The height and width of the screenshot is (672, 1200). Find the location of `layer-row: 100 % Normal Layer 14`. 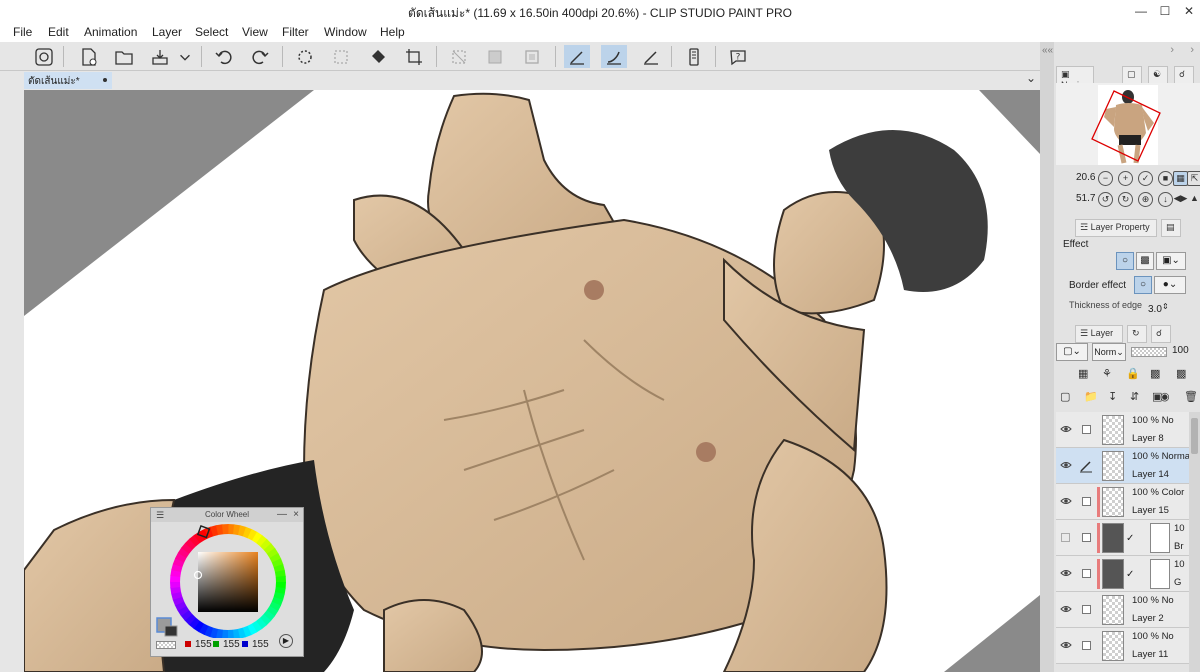

layer-row: 100 % Normal Layer 14 is located at coordinates (1124, 466).